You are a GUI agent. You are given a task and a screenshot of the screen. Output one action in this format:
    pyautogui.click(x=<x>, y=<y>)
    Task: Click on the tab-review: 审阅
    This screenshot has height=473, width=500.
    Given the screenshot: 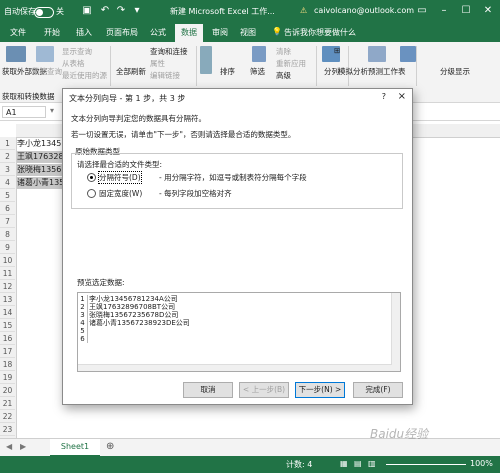 What is the action you would take?
    pyautogui.click(x=220, y=32)
    